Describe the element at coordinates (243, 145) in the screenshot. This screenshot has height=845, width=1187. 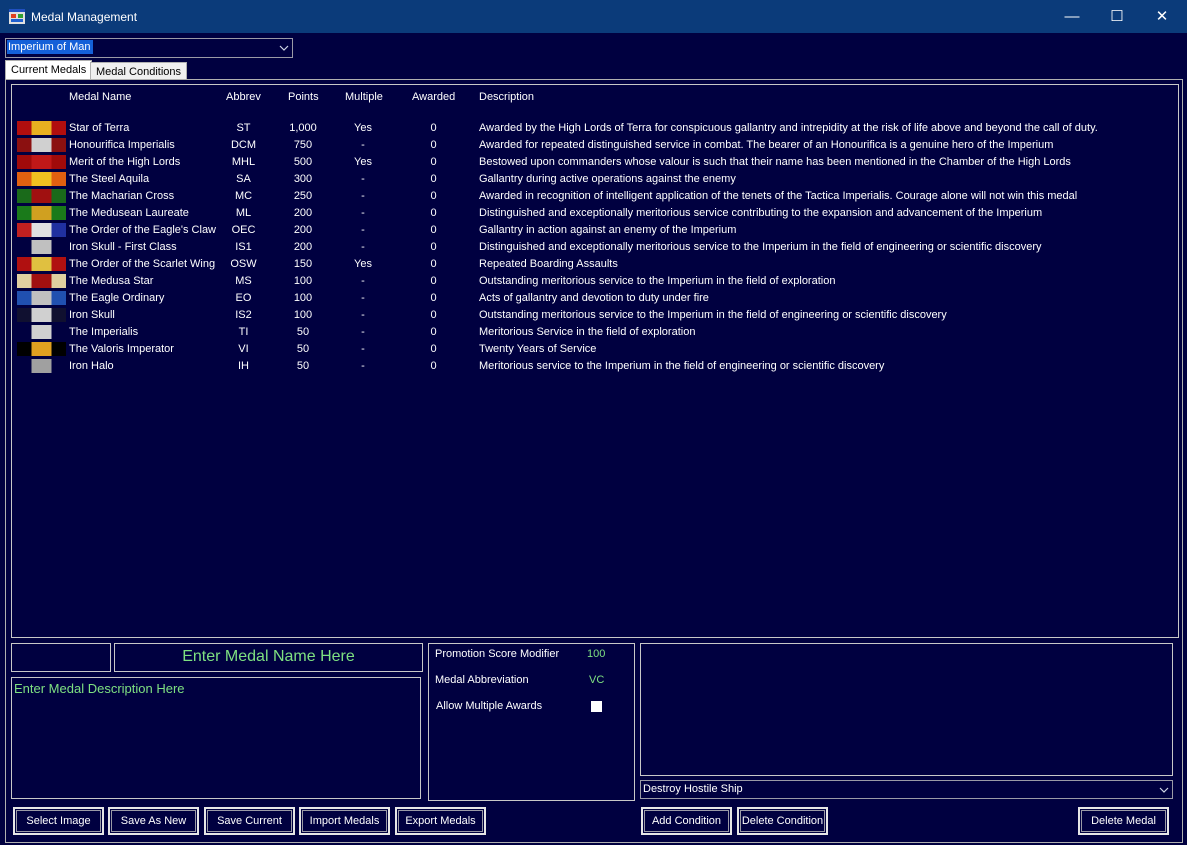
I see `medal-abbrev: DCM` at that location.